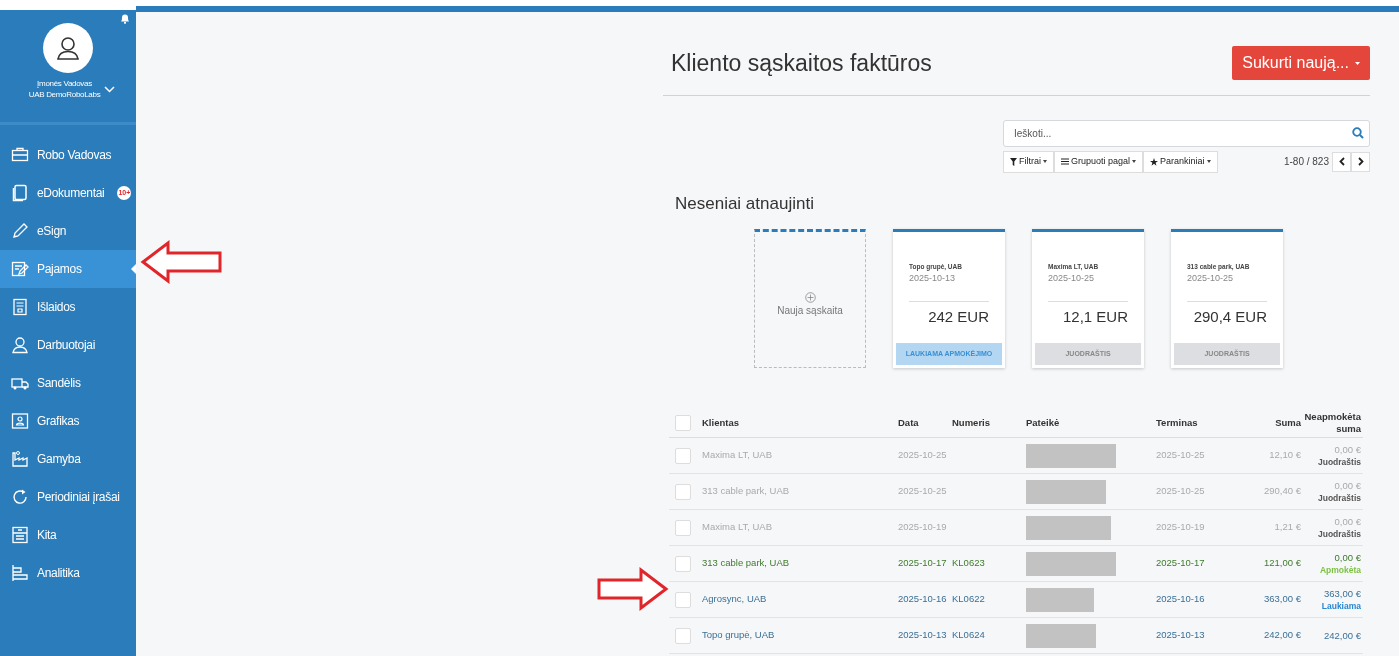 The width and height of the screenshot is (1399, 656). I want to click on section-title: Neseniai atnaujinti, so click(745, 203).